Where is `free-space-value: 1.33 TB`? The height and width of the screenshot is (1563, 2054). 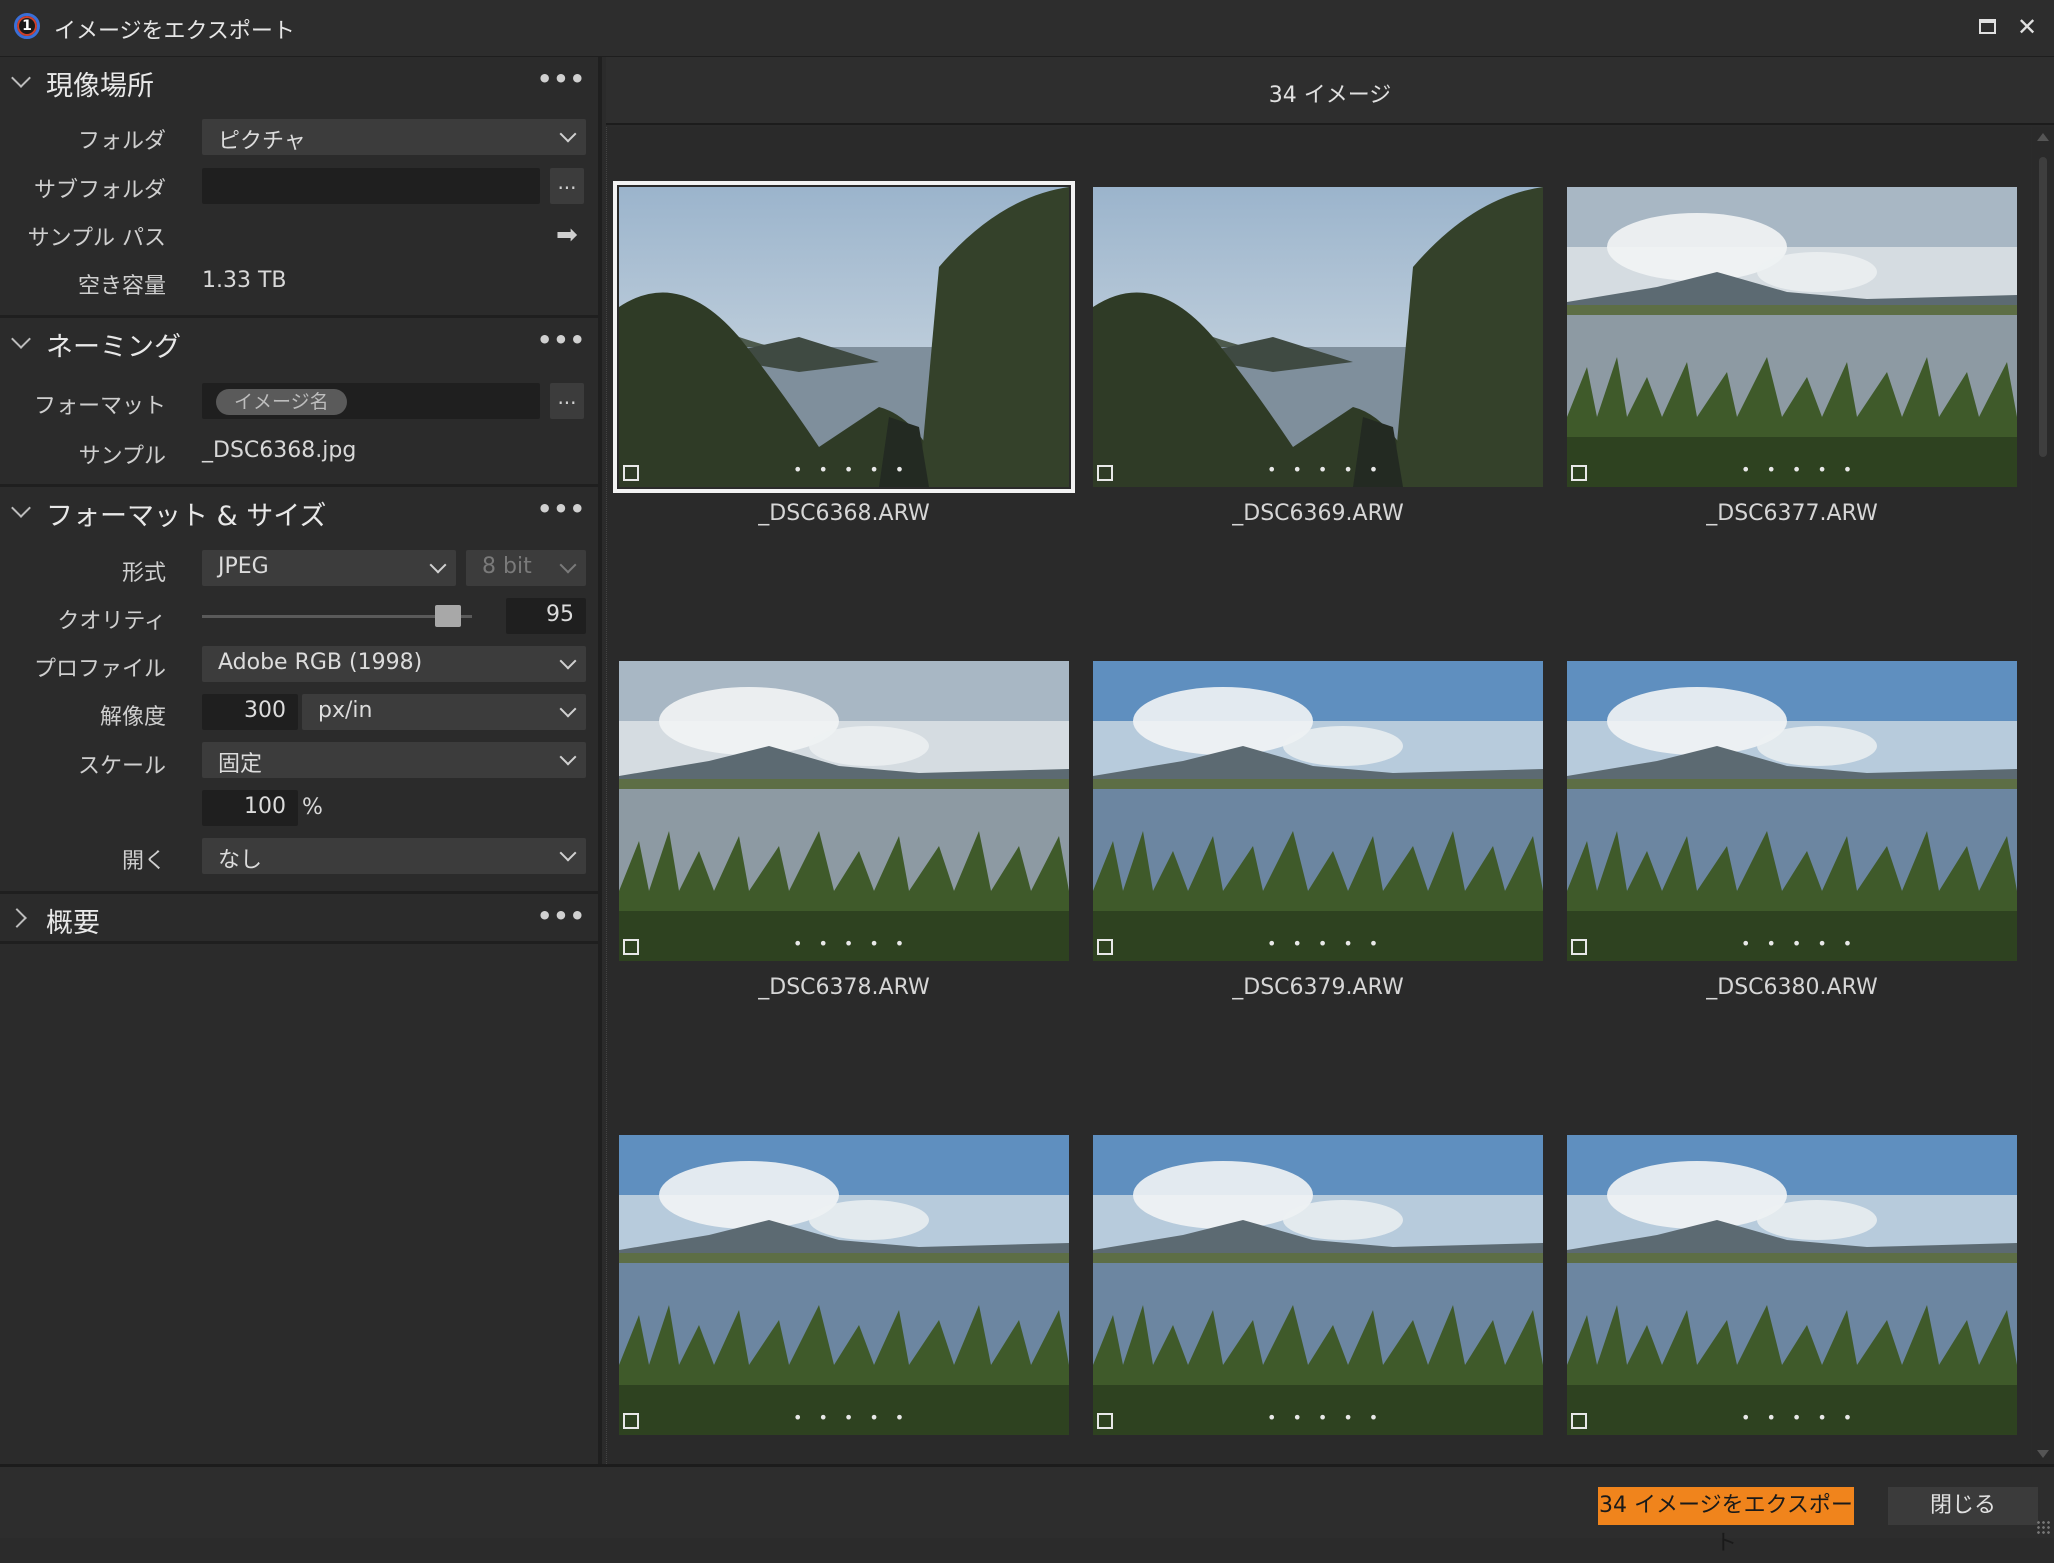 free-space-value: 1.33 TB is located at coordinates (244, 280).